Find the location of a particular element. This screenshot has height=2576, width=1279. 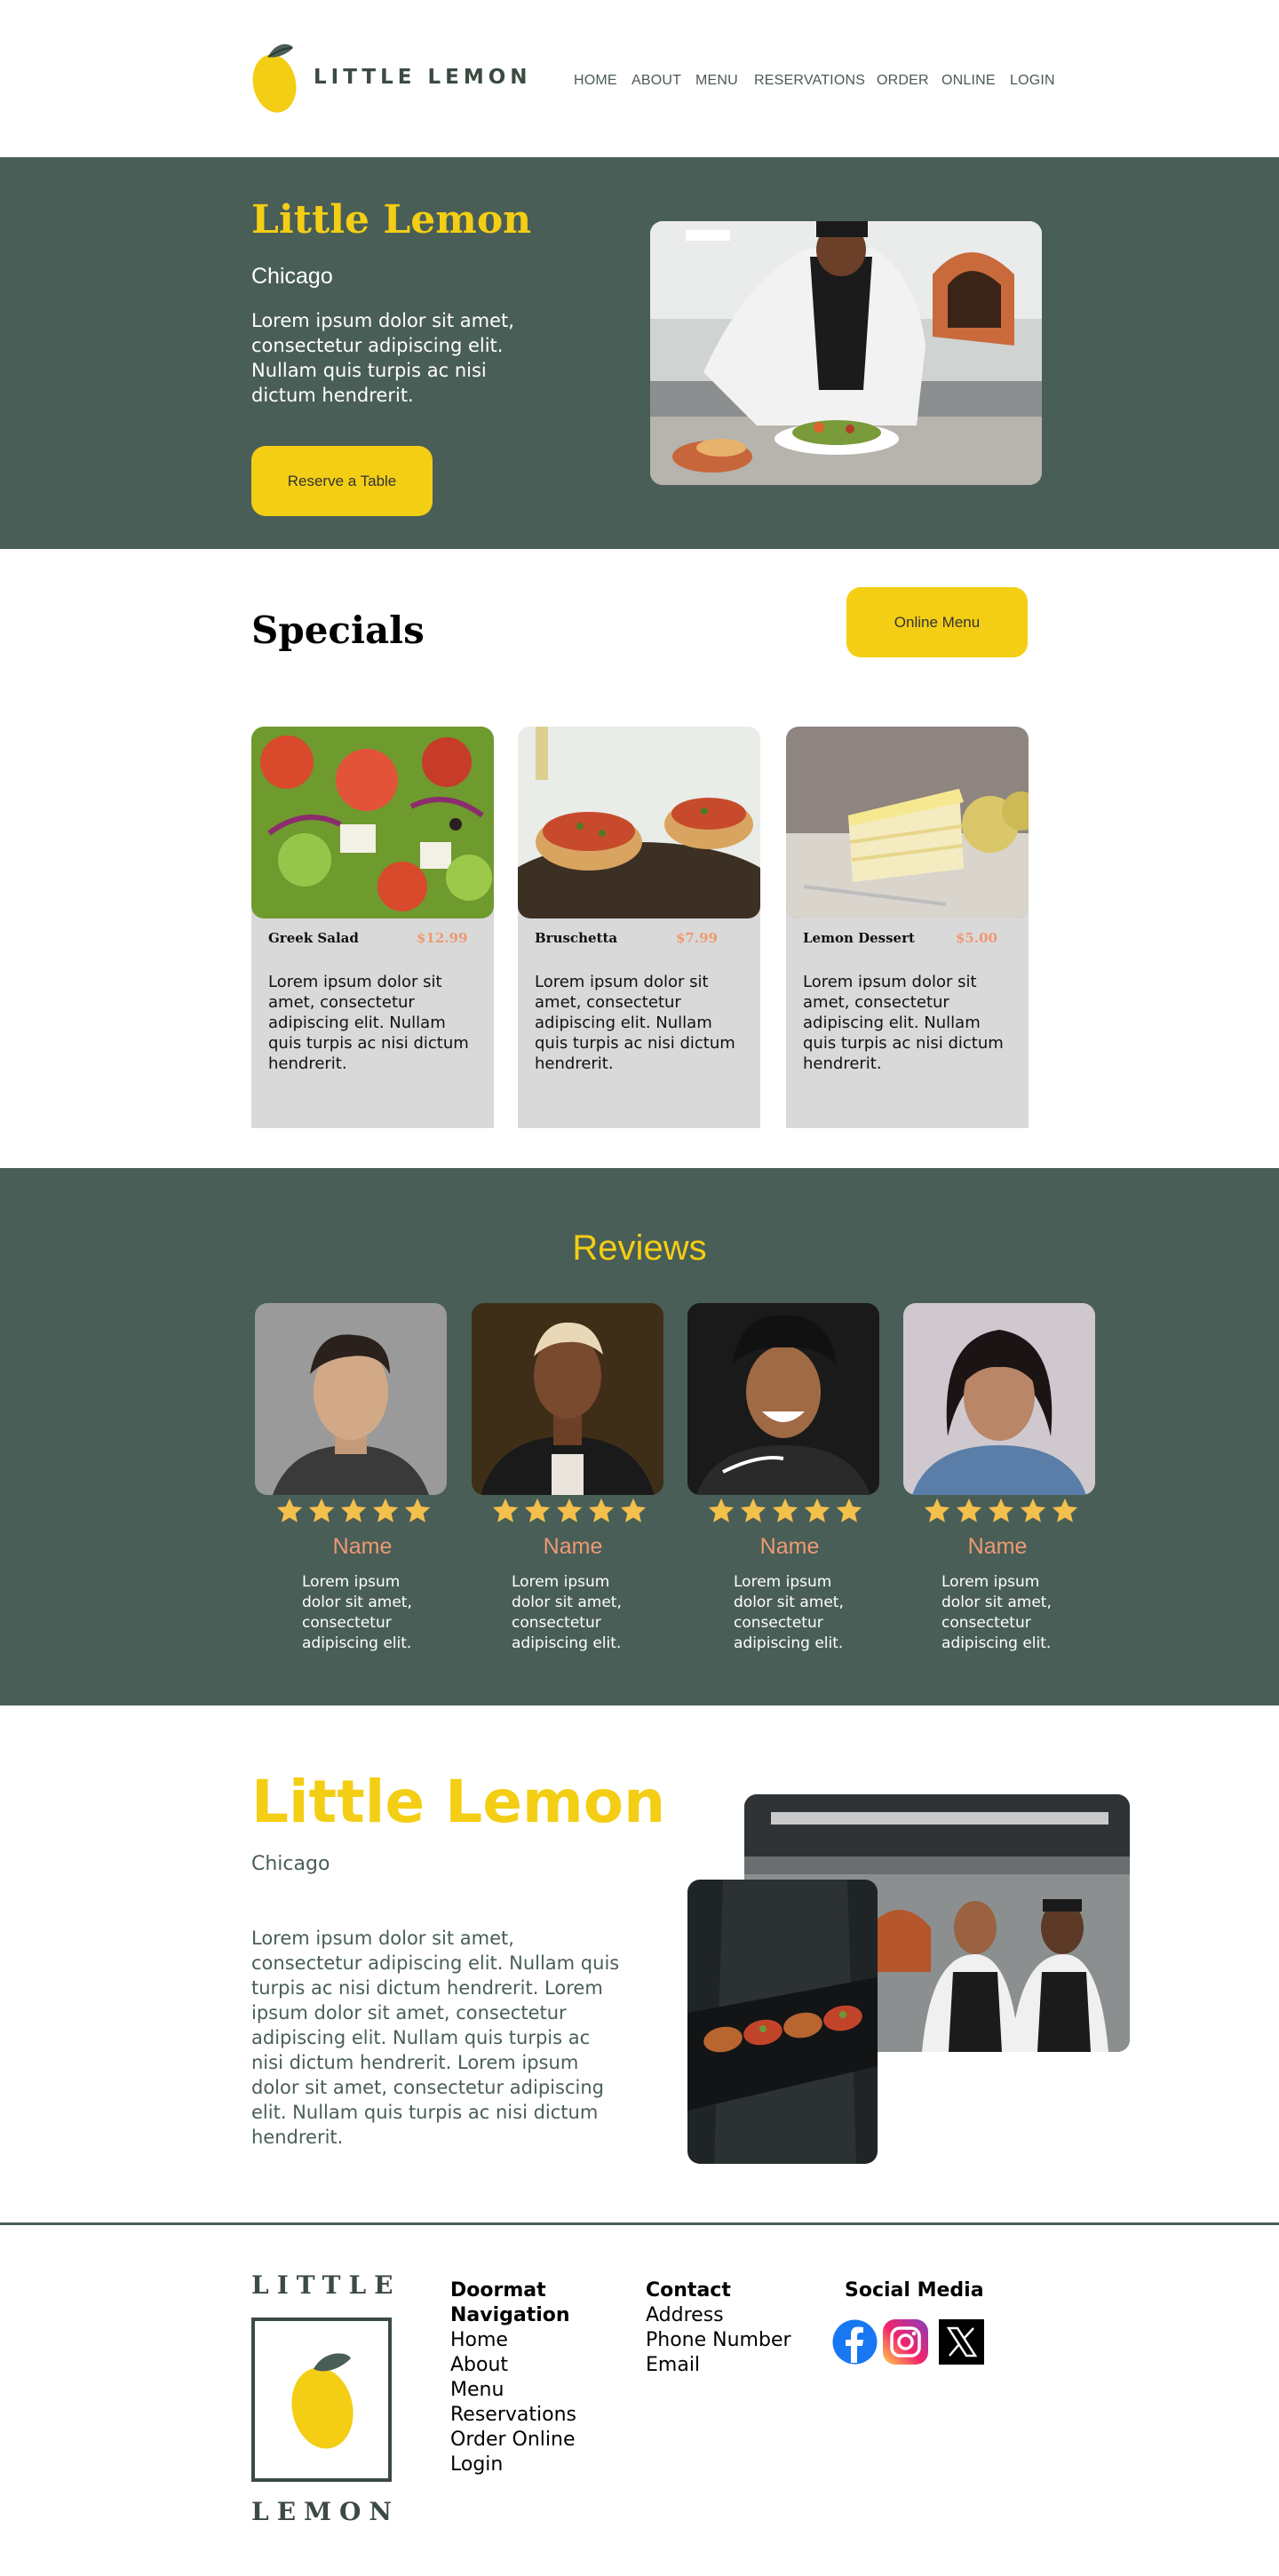

nav-about: ABOUT is located at coordinates (656, 81).